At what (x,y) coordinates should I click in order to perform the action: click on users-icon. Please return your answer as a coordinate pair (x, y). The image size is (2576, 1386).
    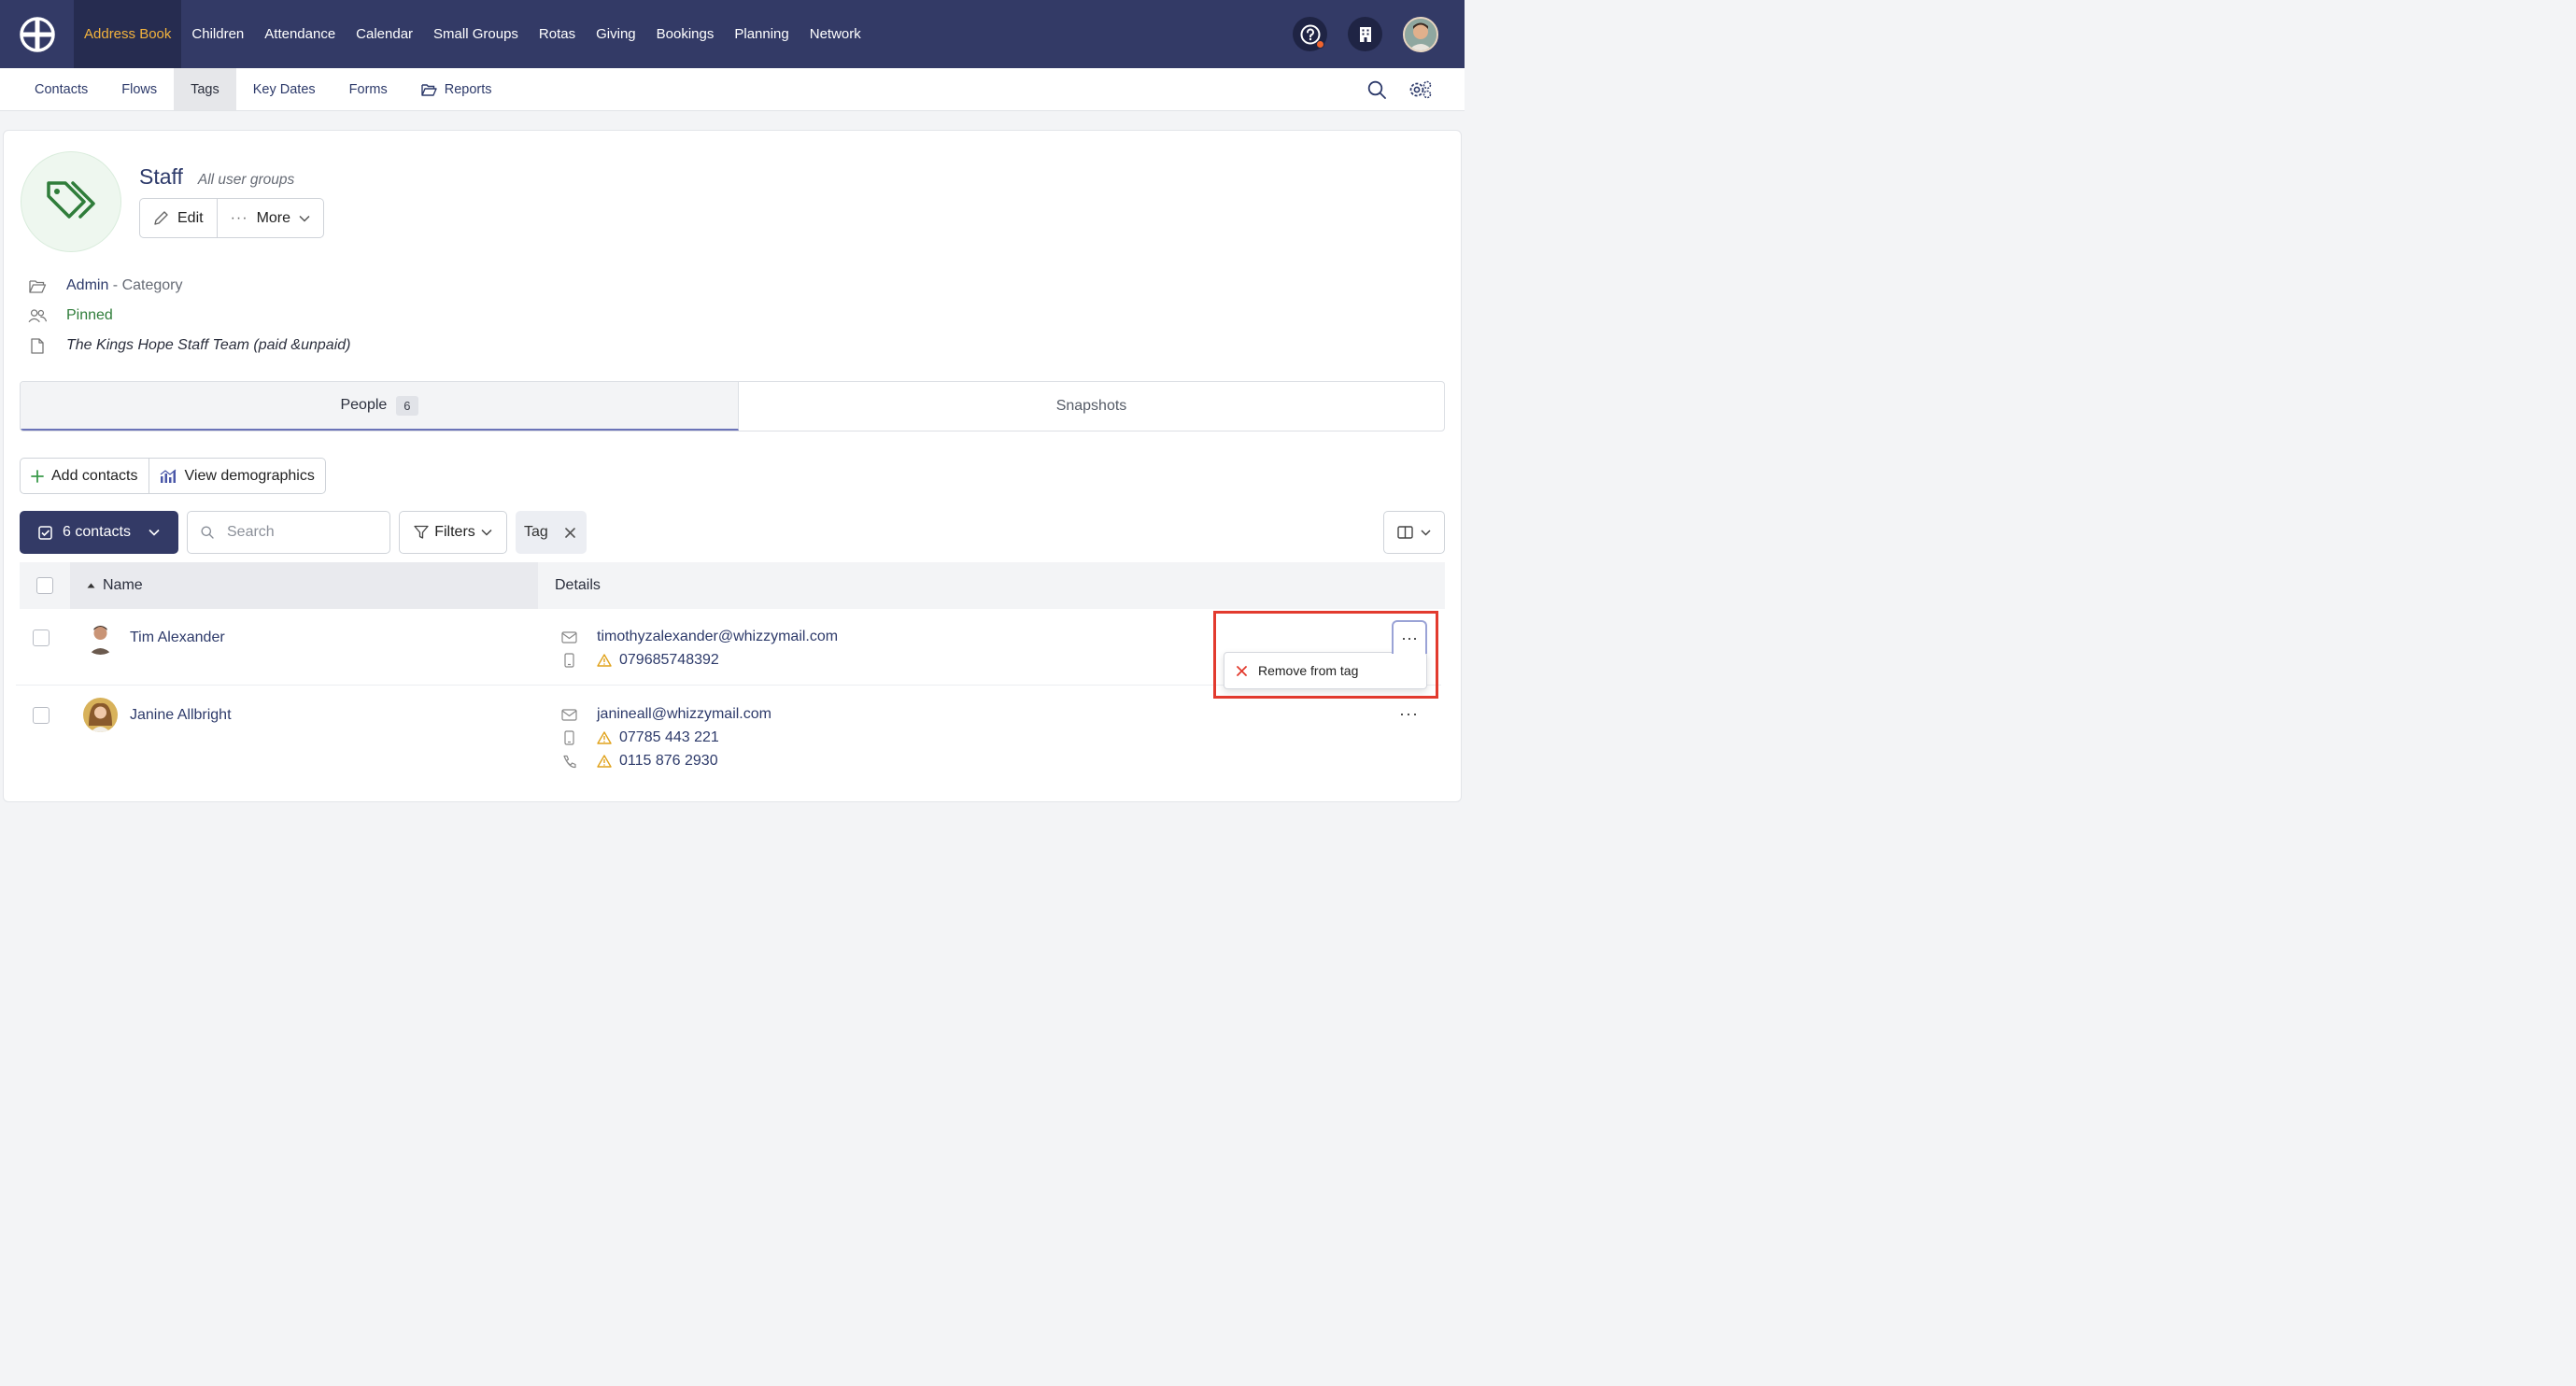
    Looking at the image, I should click on (37, 316).